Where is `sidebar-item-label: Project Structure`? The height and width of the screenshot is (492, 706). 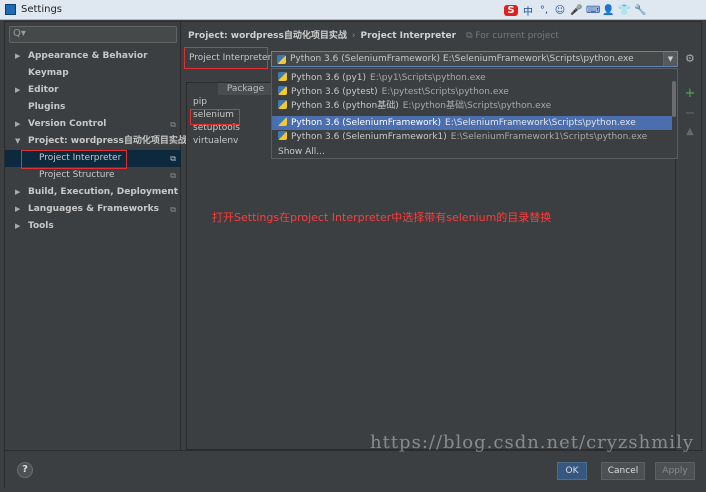 sidebar-item-label: Project Structure is located at coordinates (77, 175).